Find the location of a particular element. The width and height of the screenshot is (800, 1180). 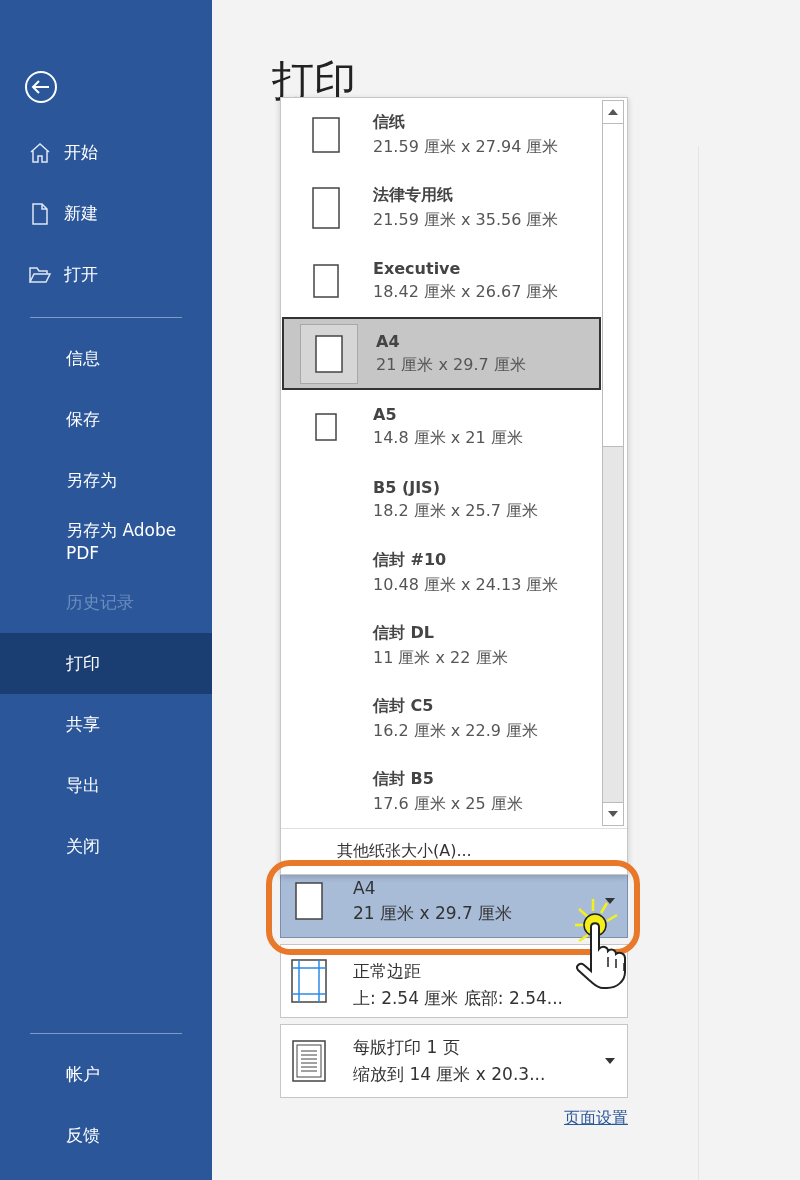

sidebar-item: 导出 is located at coordinates (106, 785).